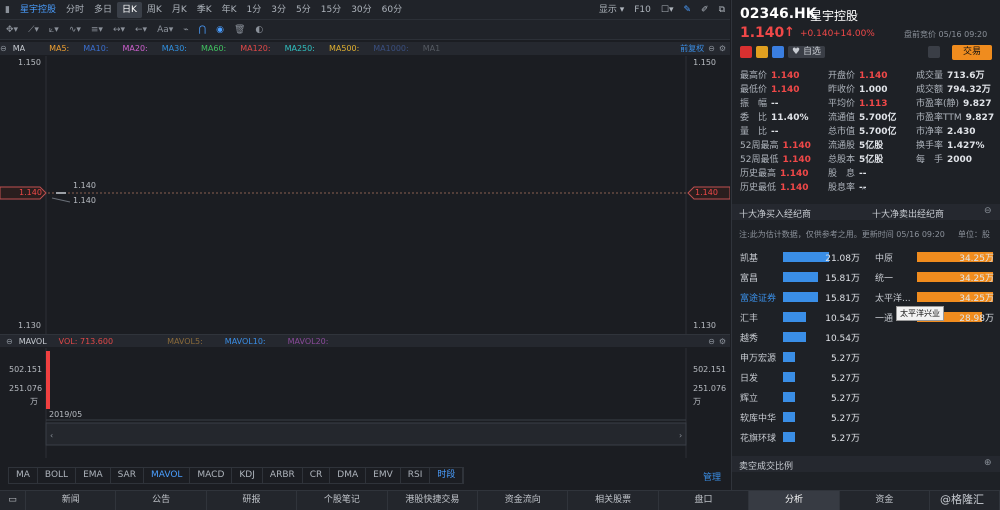 Image resolution: width=1000 pixels, height=510 pixels. Describe the element at coordinates (759, 146) in the screenshot. I see `quote-field-label: 52周最高` at that location.